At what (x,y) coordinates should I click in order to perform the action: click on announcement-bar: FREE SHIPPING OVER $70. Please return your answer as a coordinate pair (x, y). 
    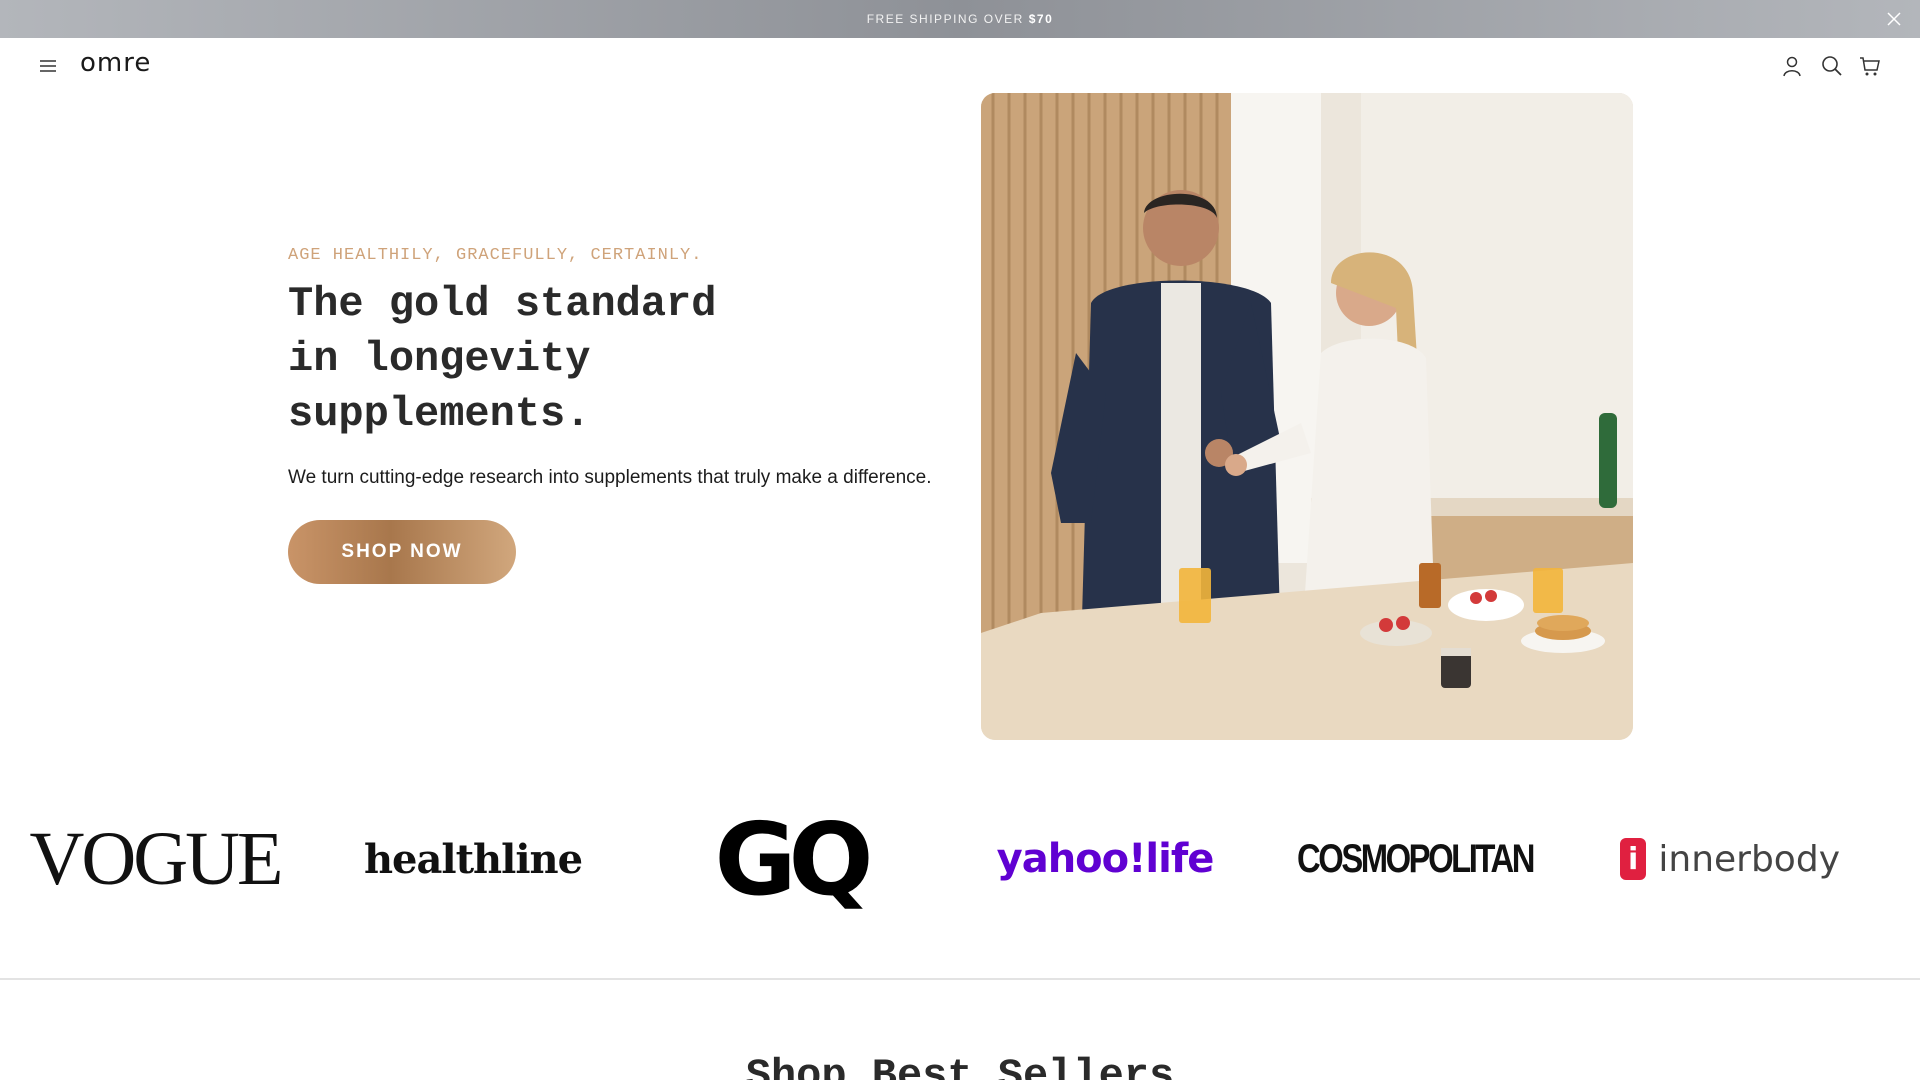
    Looking at the image, I should click on (960, 19).